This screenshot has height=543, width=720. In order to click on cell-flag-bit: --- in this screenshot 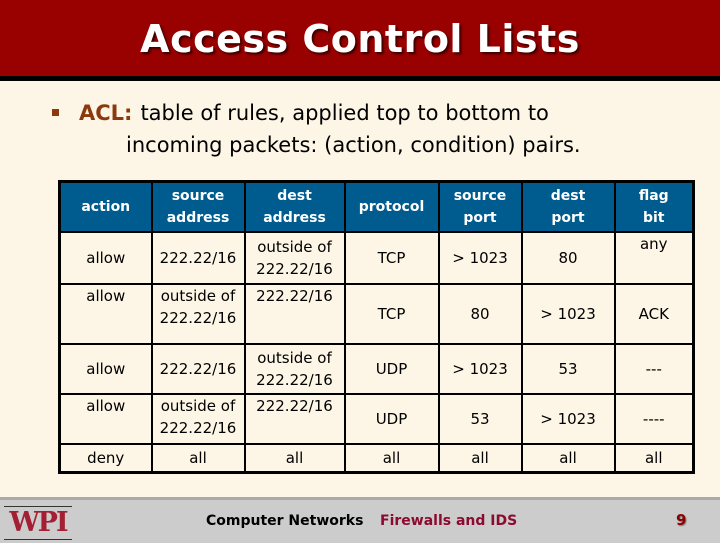, I will do `click(654, 369)`.